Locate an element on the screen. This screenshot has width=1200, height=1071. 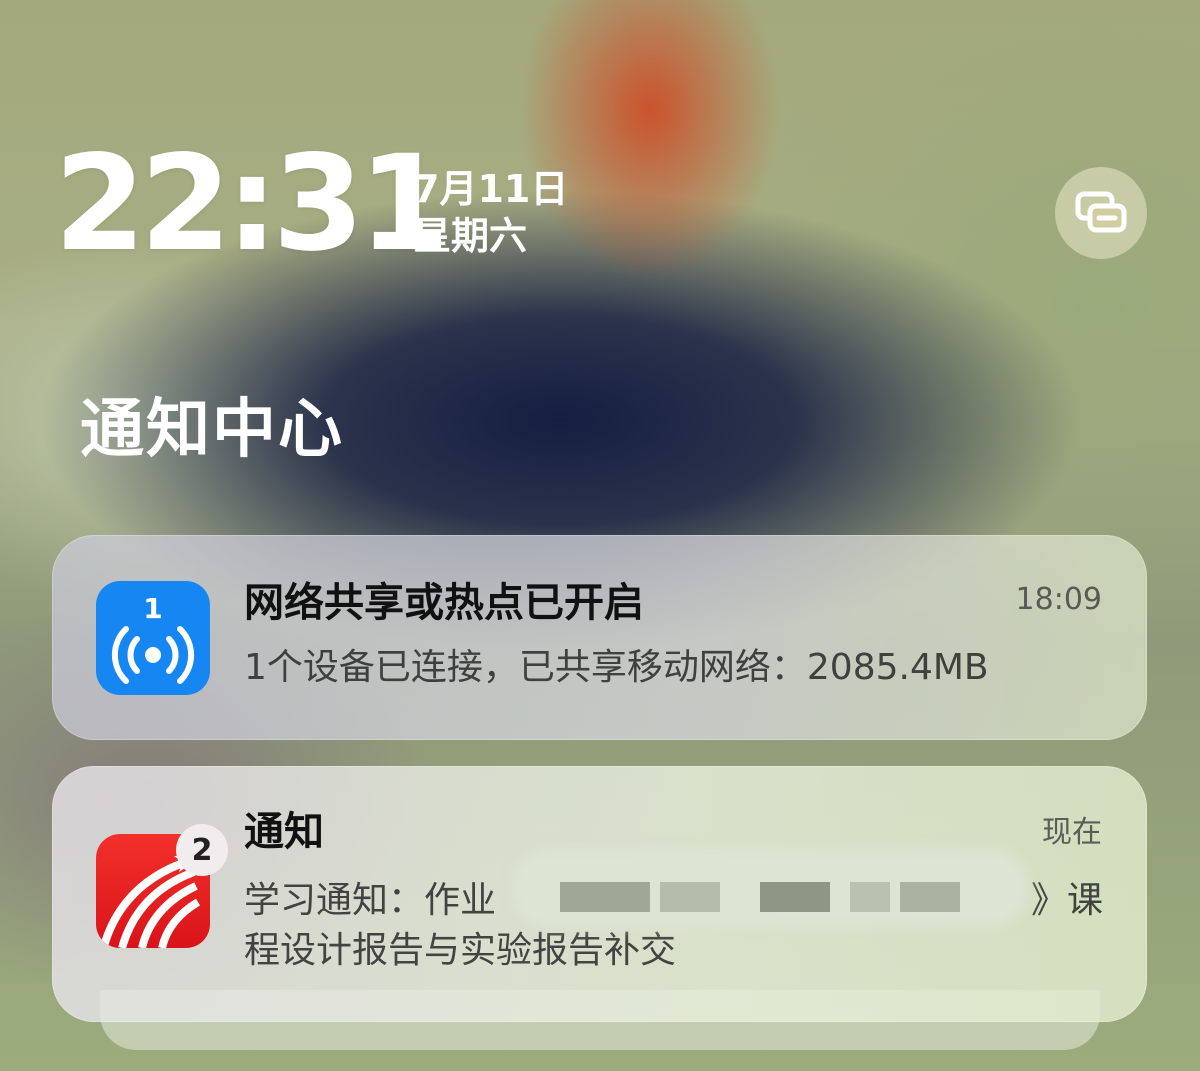
notification-title: 网络共享或热点已开启 is located at coordinates (444, 603).